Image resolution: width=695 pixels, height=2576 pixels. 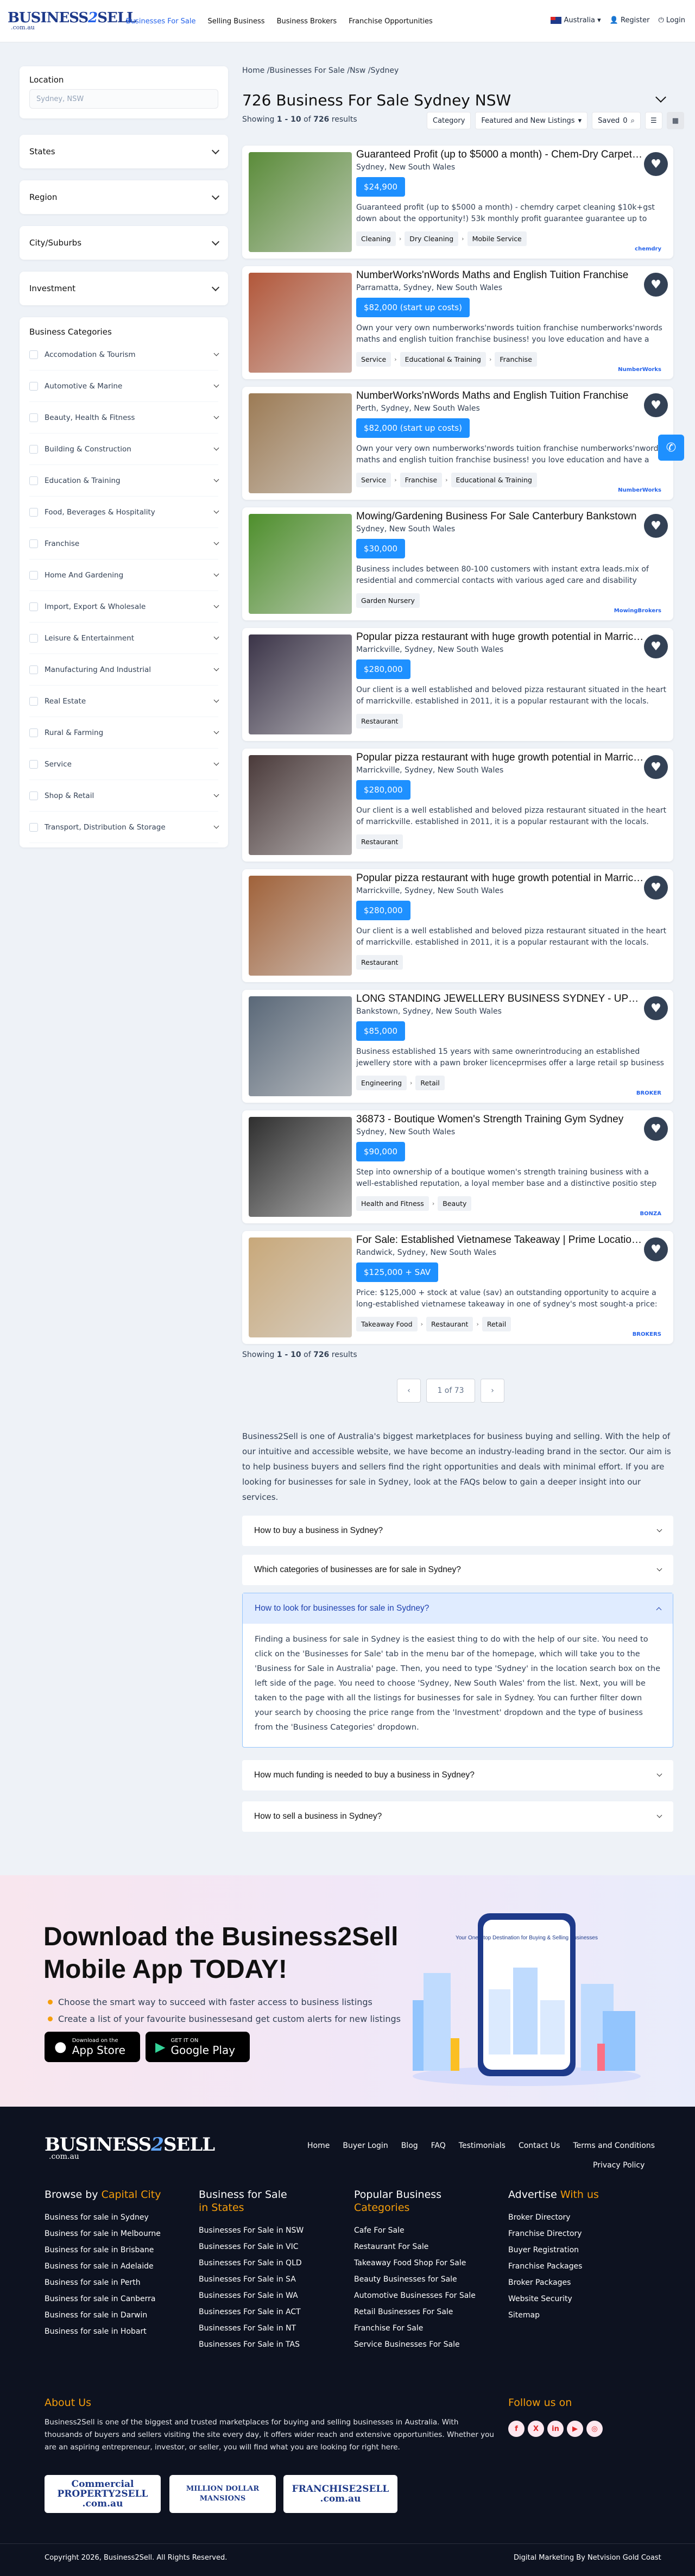 What do you see at coordinates (251, 2312) in the screenshot?
I see `footer-link: Businesses For Sale in ACT` at bounding box center [251, 2312].